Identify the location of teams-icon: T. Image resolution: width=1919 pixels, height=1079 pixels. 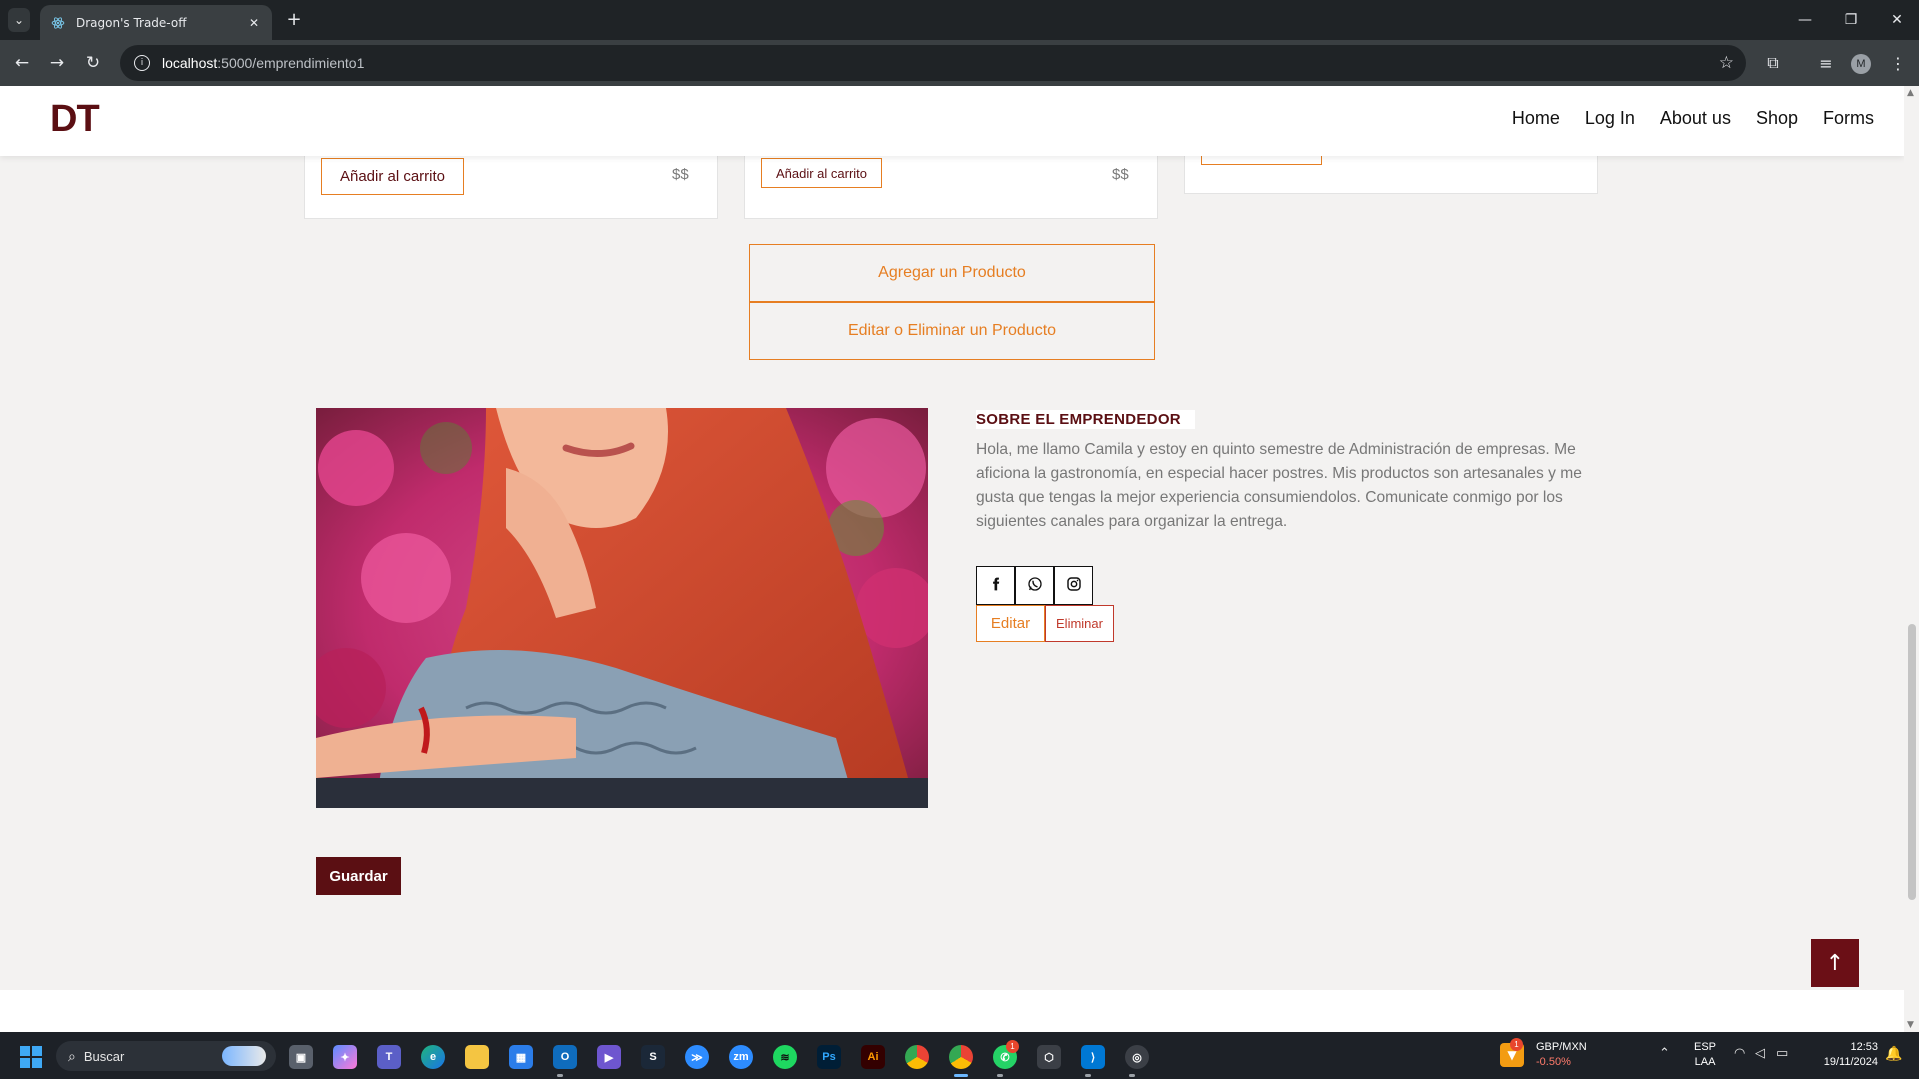
(389, 1057).